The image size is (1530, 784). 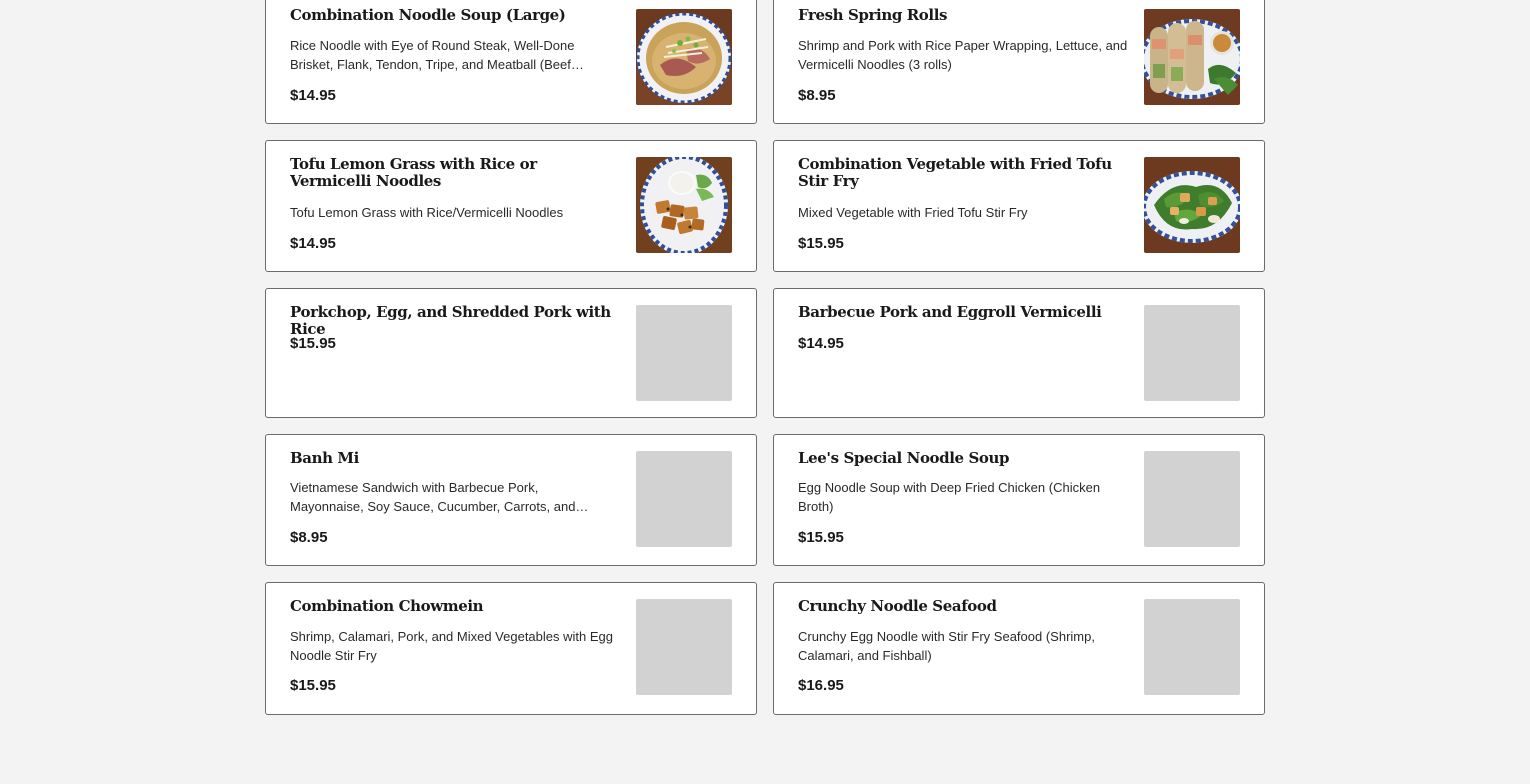 I want to click on menu-item-name: Banh Mi, so click(x=324, y=458).